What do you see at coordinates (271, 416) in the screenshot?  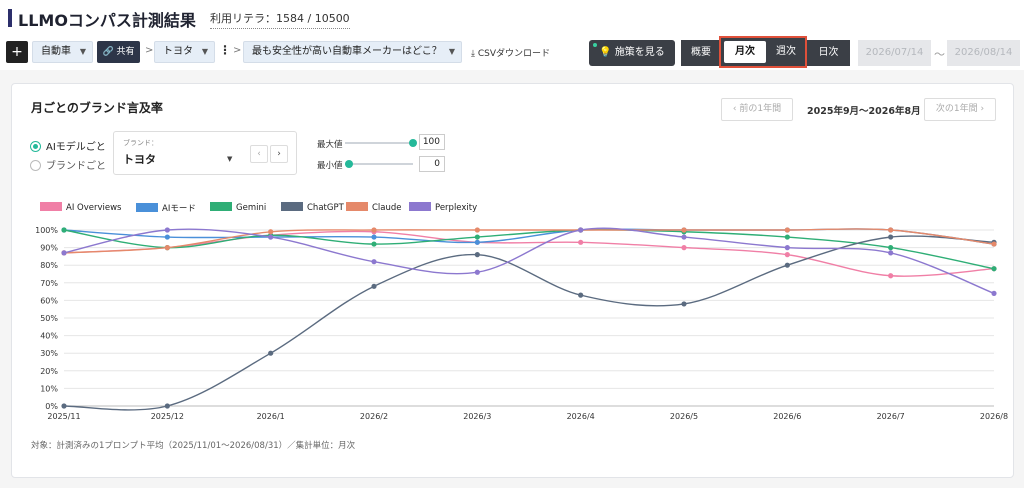 I see `x-tick-label: 2026/1` at bounding box center [271, 416].